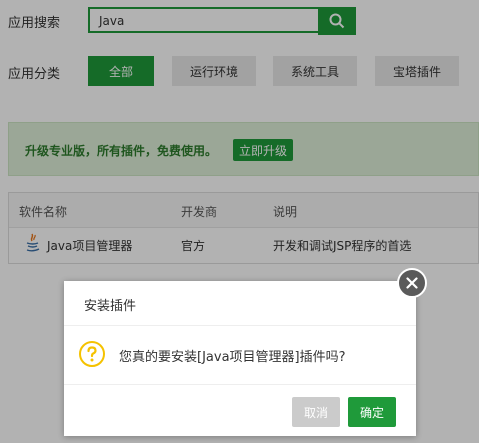 The height and width of the screenshot is (443, 479). I want to click on question-icon, so click(92, 354).